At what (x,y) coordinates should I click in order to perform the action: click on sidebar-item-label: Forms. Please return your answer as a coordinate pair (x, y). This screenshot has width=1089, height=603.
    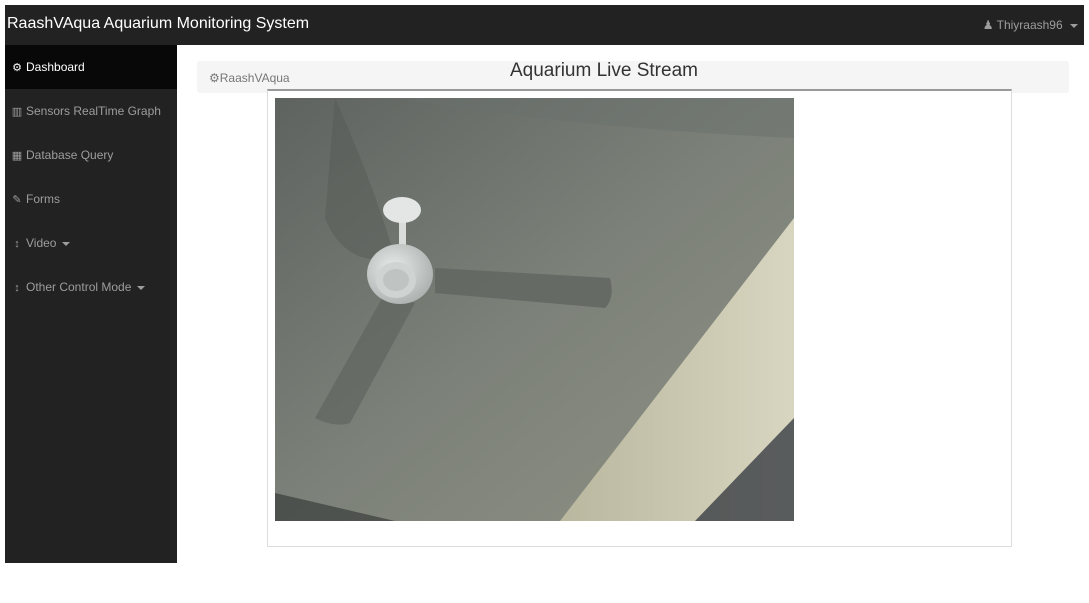
    Looking at the image, I should click on (43, 199).